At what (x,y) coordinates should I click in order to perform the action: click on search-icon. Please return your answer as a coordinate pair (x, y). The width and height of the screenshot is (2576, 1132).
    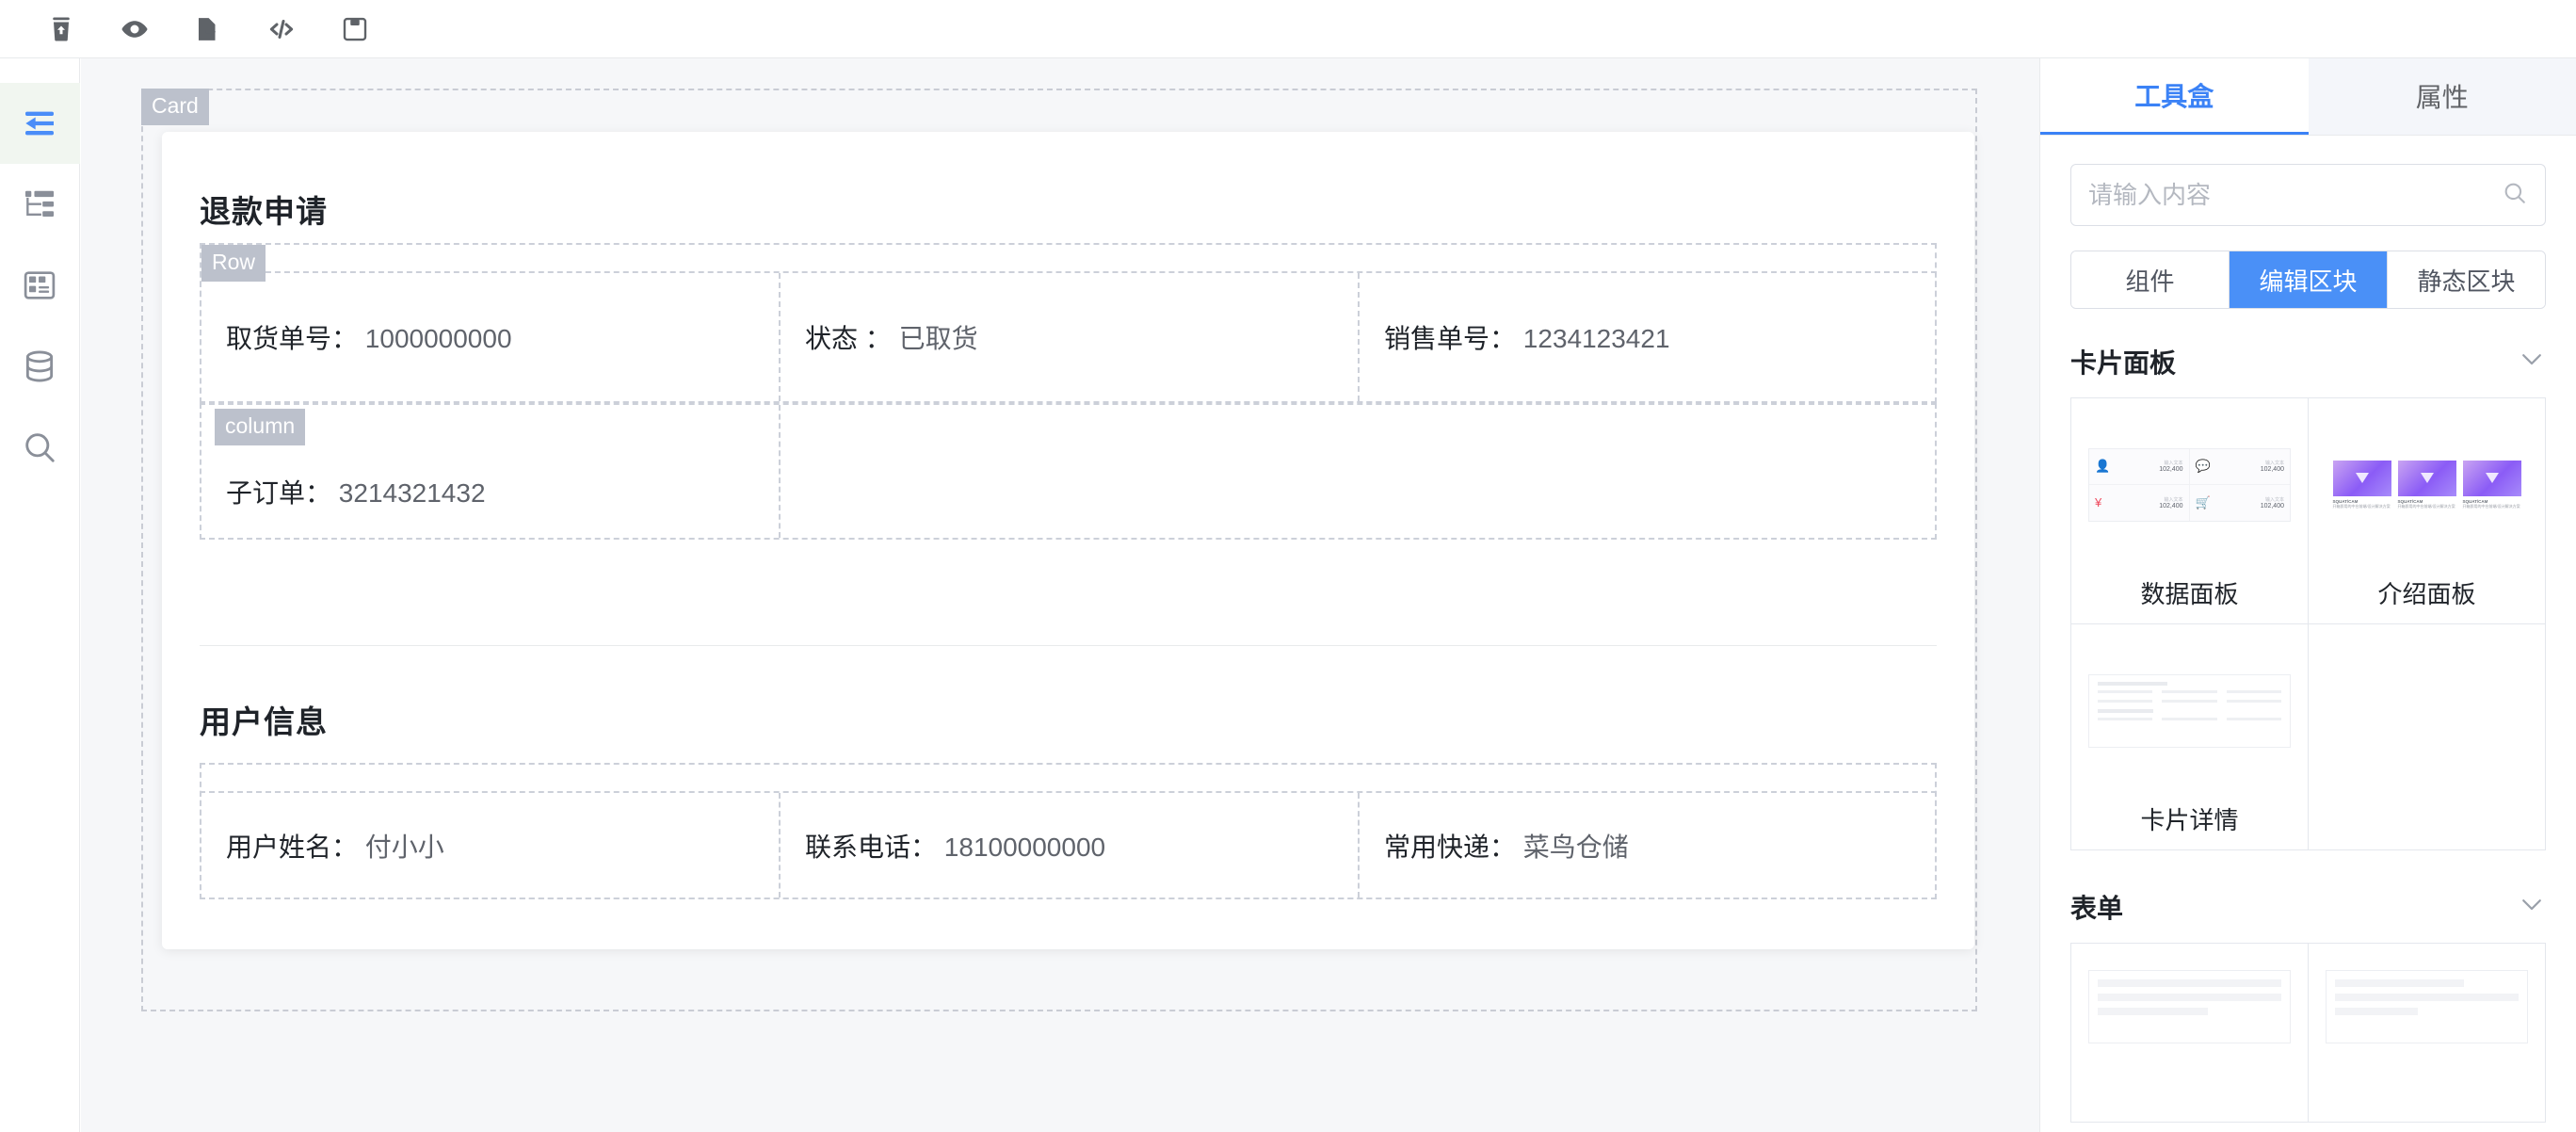
    Looking at the image, I should click on (2515, 195).